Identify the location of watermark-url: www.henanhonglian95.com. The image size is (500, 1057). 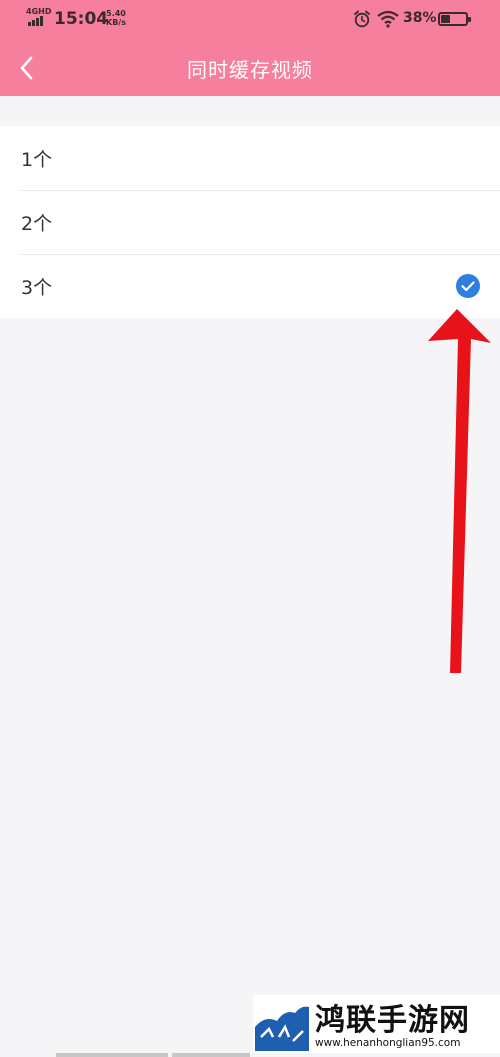
(388, 1043).